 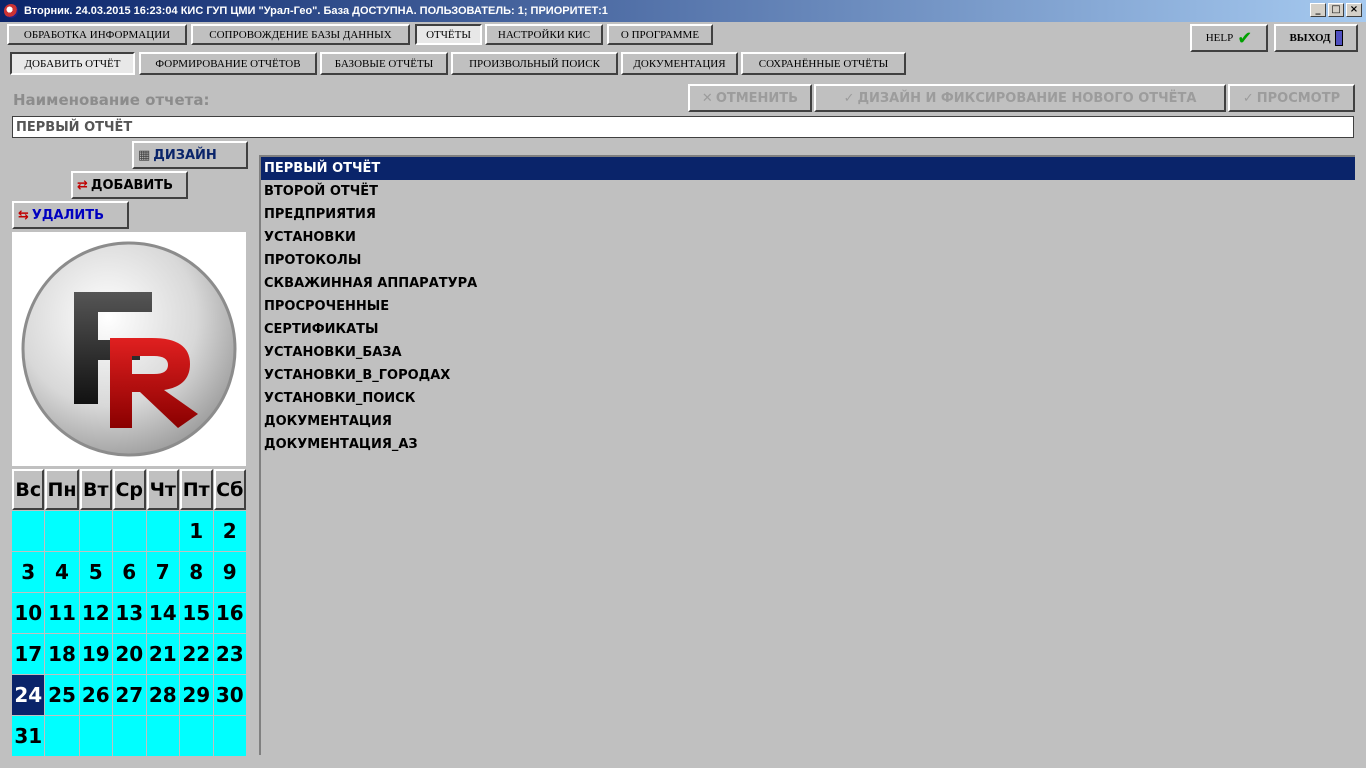 I want to click on window-controls: _ □ ×, so click(x=1336, y=10).